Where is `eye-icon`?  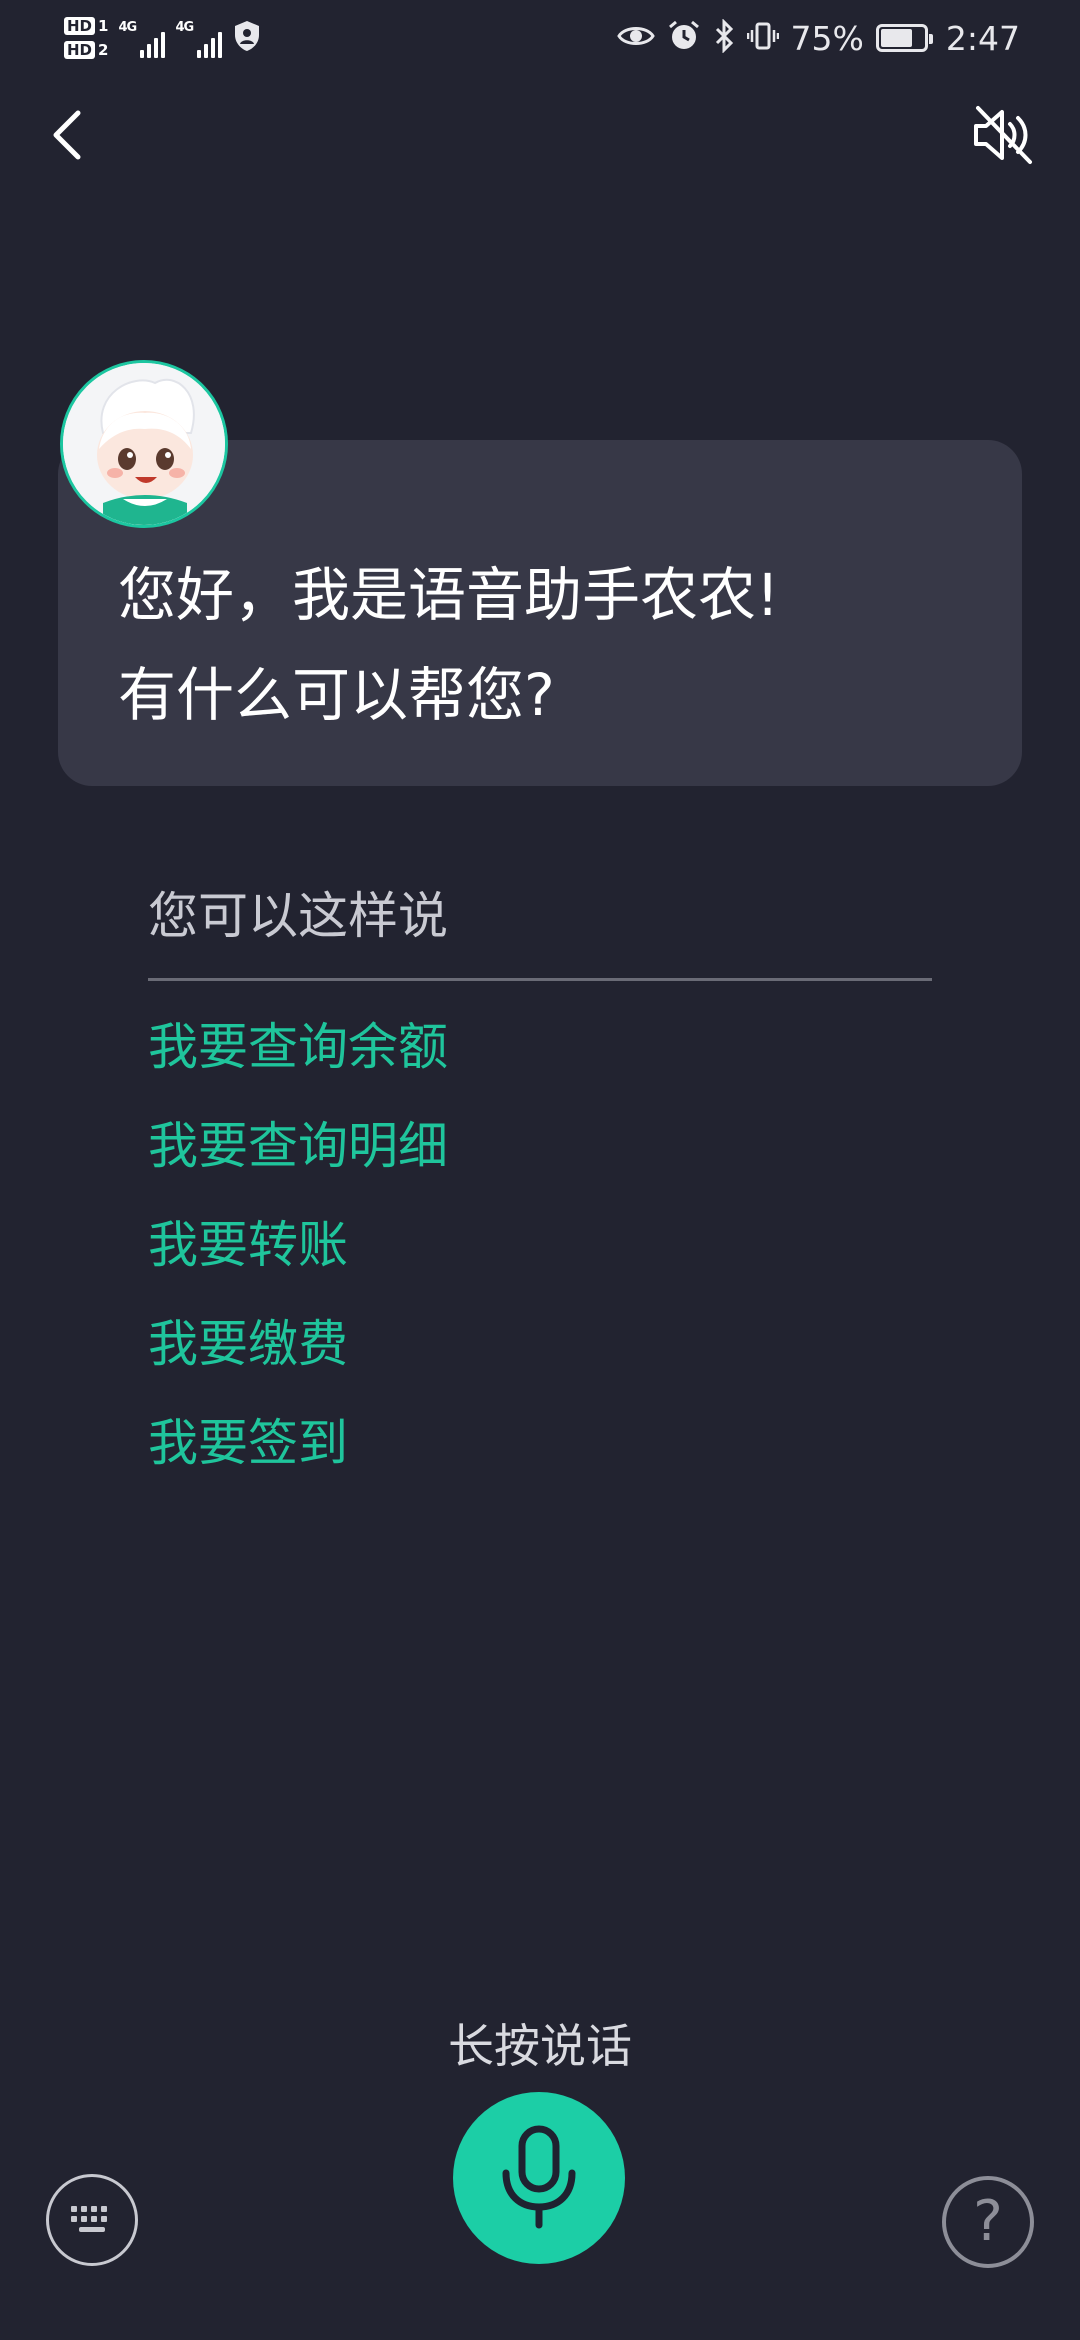 eye-icon is located at coordinates (635, 38).